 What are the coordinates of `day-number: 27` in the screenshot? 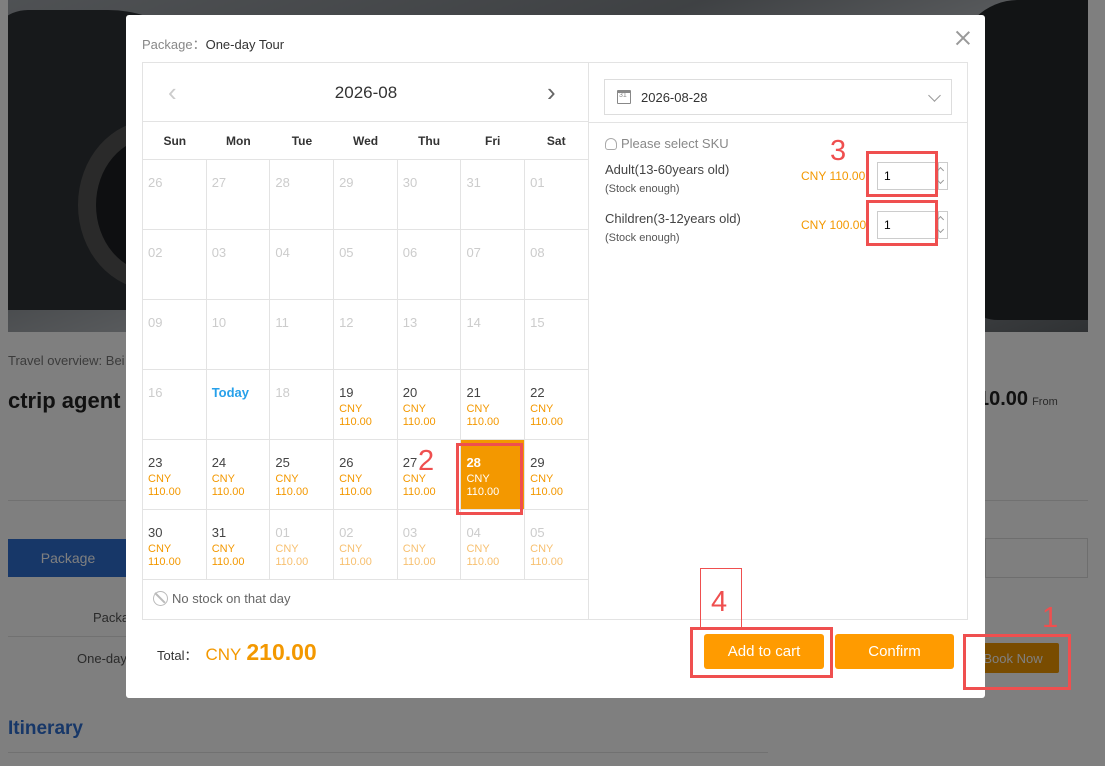 It's located at (219, 182).